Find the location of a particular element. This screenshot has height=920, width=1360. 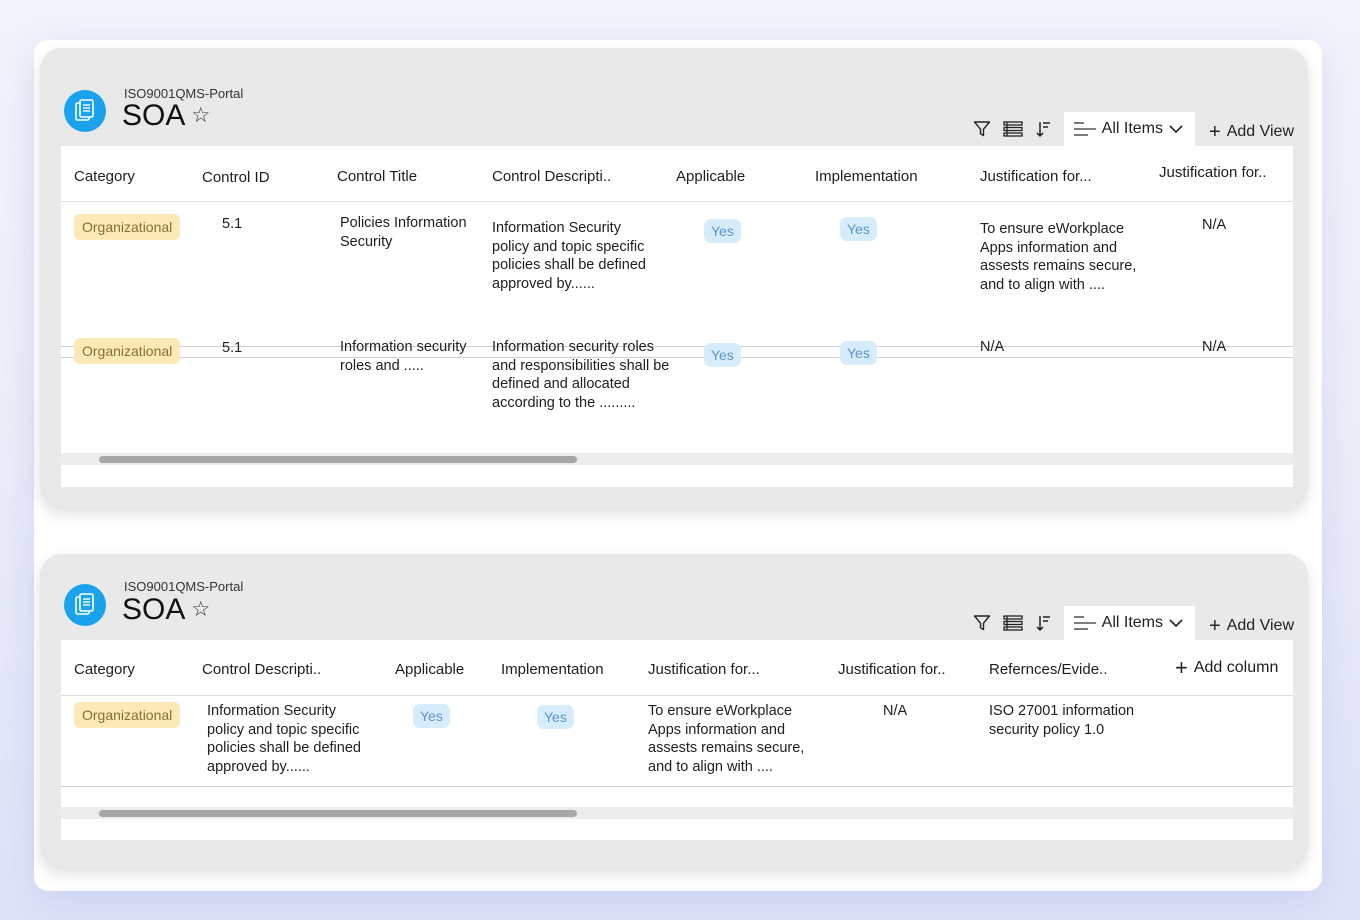

add-column-label: Add column is located at coordinates (1236, 667).